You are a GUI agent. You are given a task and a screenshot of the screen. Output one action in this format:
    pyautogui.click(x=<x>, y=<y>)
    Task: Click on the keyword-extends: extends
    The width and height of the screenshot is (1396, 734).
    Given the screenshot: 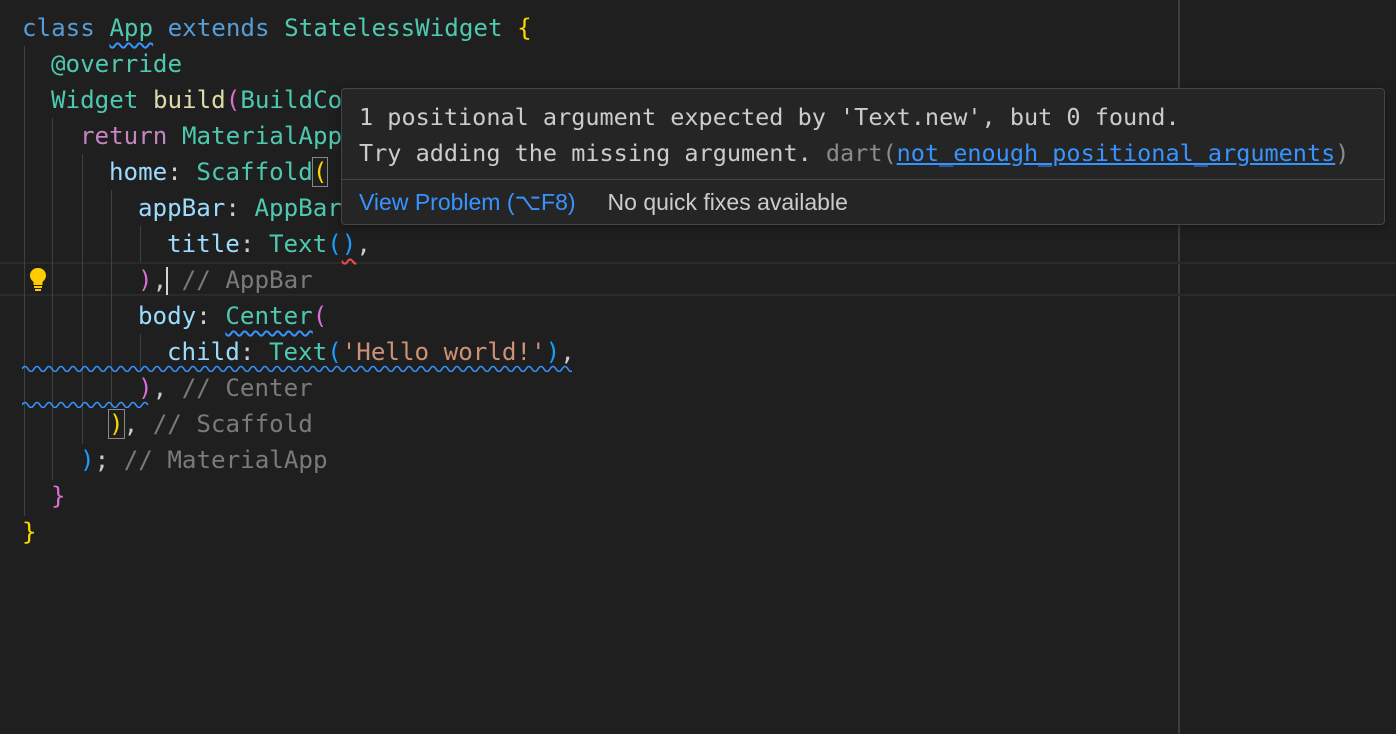 What is the action you would take?
    pyautogui.click(x=218, y=28)
    